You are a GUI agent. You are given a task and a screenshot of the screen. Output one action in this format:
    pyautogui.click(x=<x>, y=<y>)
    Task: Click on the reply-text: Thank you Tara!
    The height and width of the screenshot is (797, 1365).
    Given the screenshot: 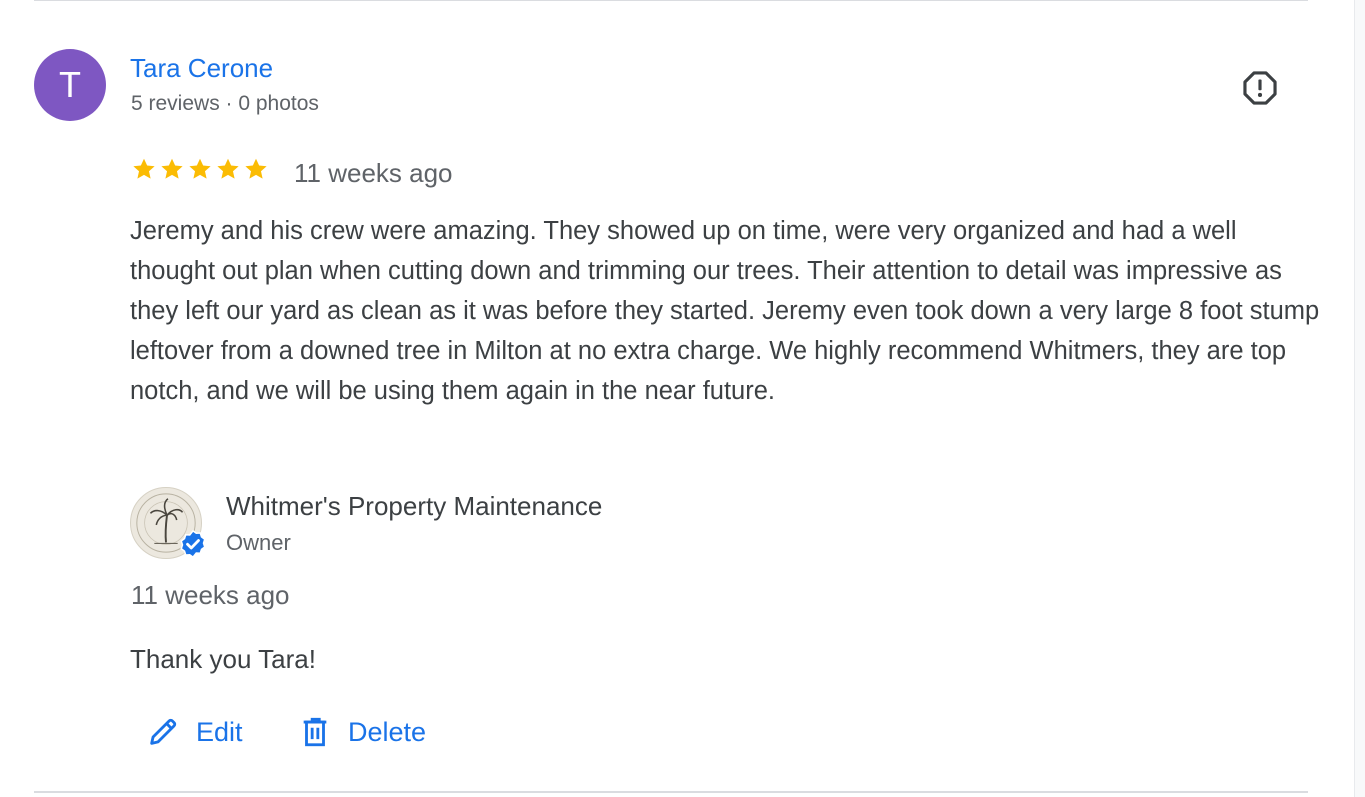 What is the action you would take?
    pyautogui.click(x=223, y=659)
    